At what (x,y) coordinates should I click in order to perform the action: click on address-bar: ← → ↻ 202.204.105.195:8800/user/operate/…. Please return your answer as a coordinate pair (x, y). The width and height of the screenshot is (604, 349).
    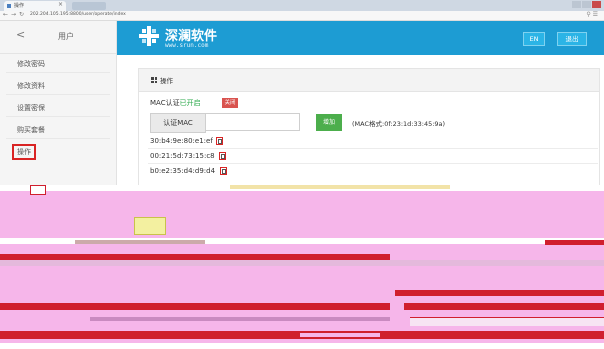
    Looking at the image, I should click on (302, 16).